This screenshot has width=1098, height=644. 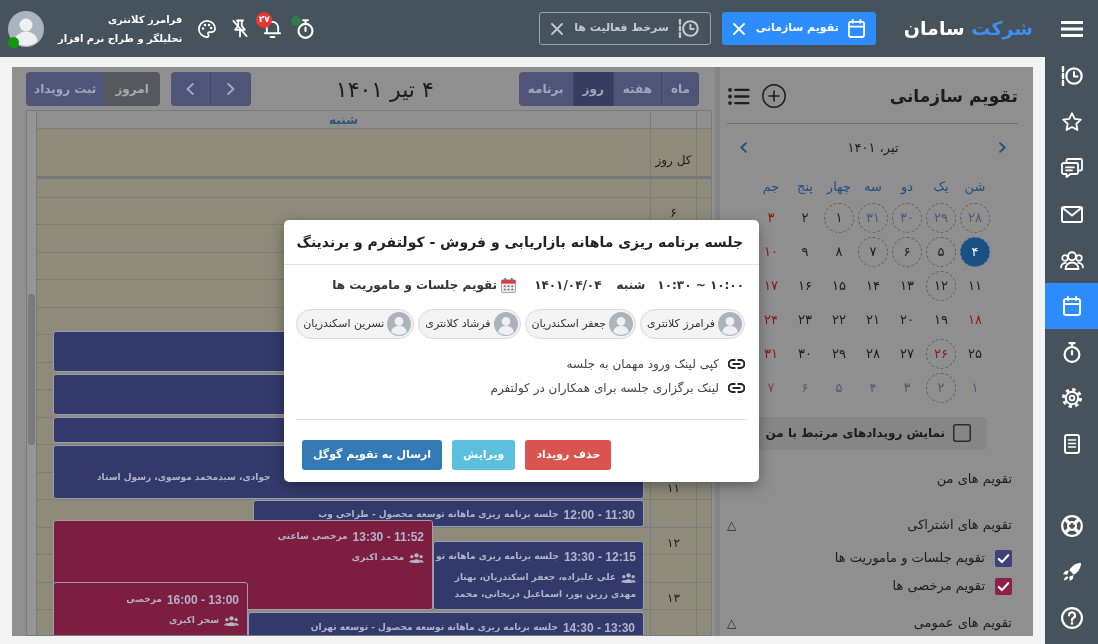 What do you see at coordinates (458, 323) in the screenshot?
I see `attendee-name: فرشاد کلانتری` at bounding box center [458, 323].